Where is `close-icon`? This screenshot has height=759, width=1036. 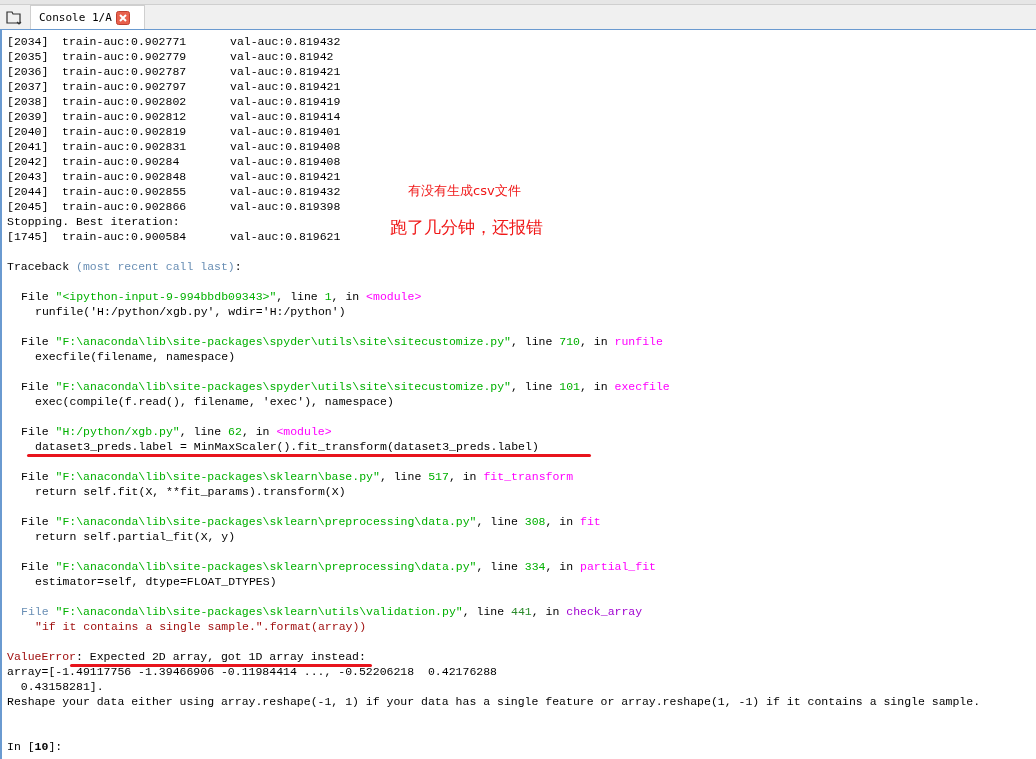
close-icon is located at coordinates (122, 17).